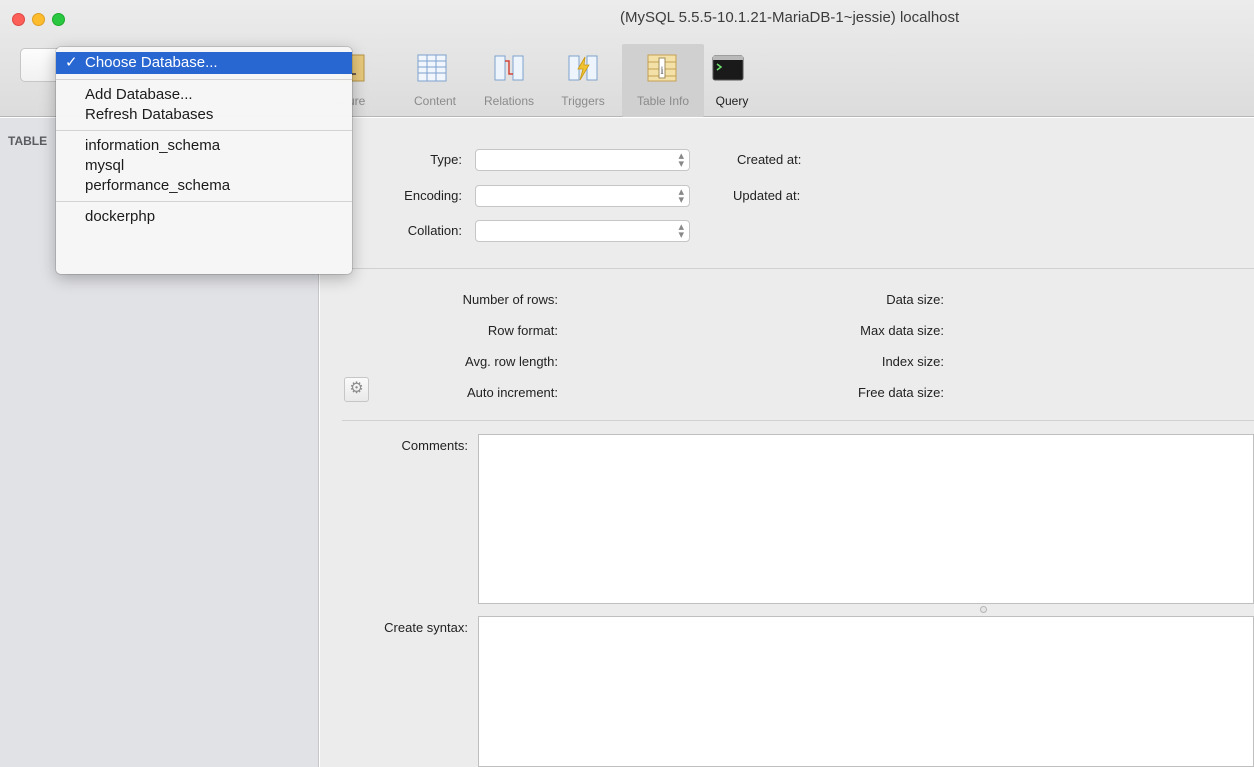 The height and width of the screenshot is (767, 1254). I want to click on content-table-icon, so click(432, 68).